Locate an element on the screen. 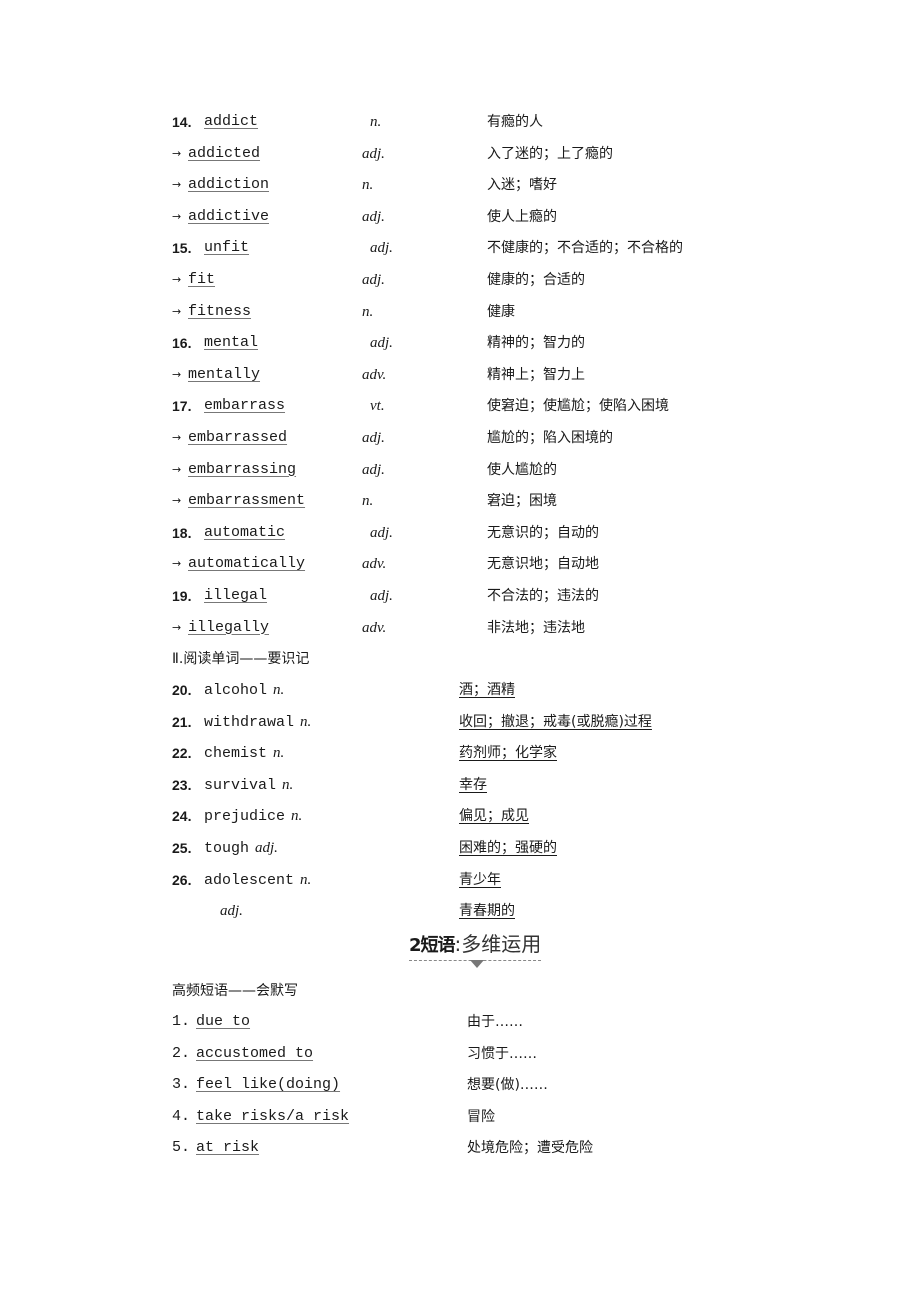  reading-word: adolescent n. is located at coordinates (257, 880).